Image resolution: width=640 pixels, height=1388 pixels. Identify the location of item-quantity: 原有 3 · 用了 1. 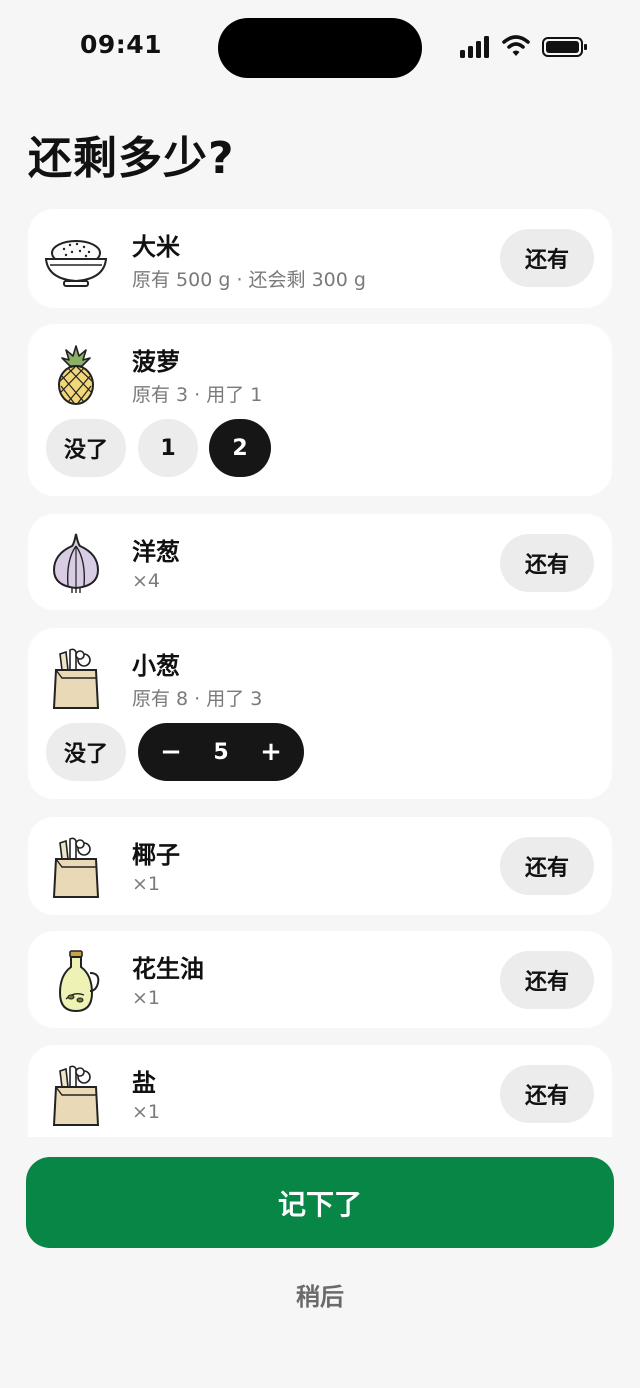
(197, 395).